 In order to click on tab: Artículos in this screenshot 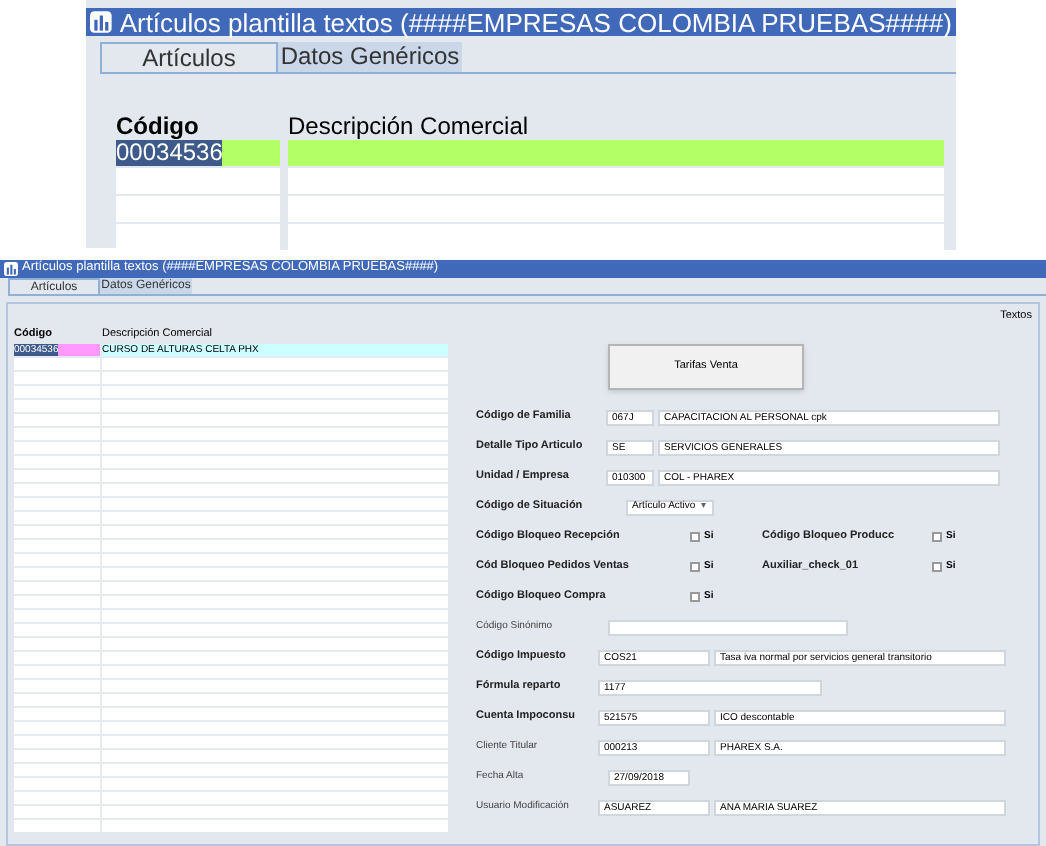, I will do `click(189, 57)`.